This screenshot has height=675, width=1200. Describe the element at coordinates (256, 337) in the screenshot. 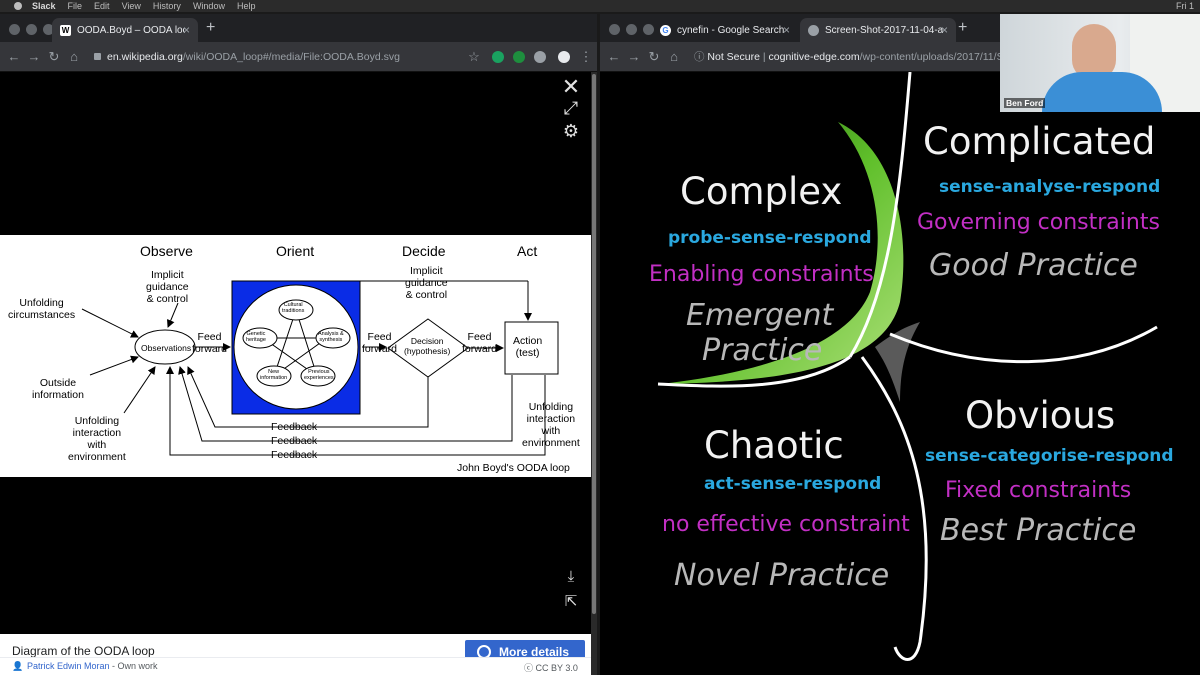

I see `orient-node-genetic: Genetic heritage` at that location.